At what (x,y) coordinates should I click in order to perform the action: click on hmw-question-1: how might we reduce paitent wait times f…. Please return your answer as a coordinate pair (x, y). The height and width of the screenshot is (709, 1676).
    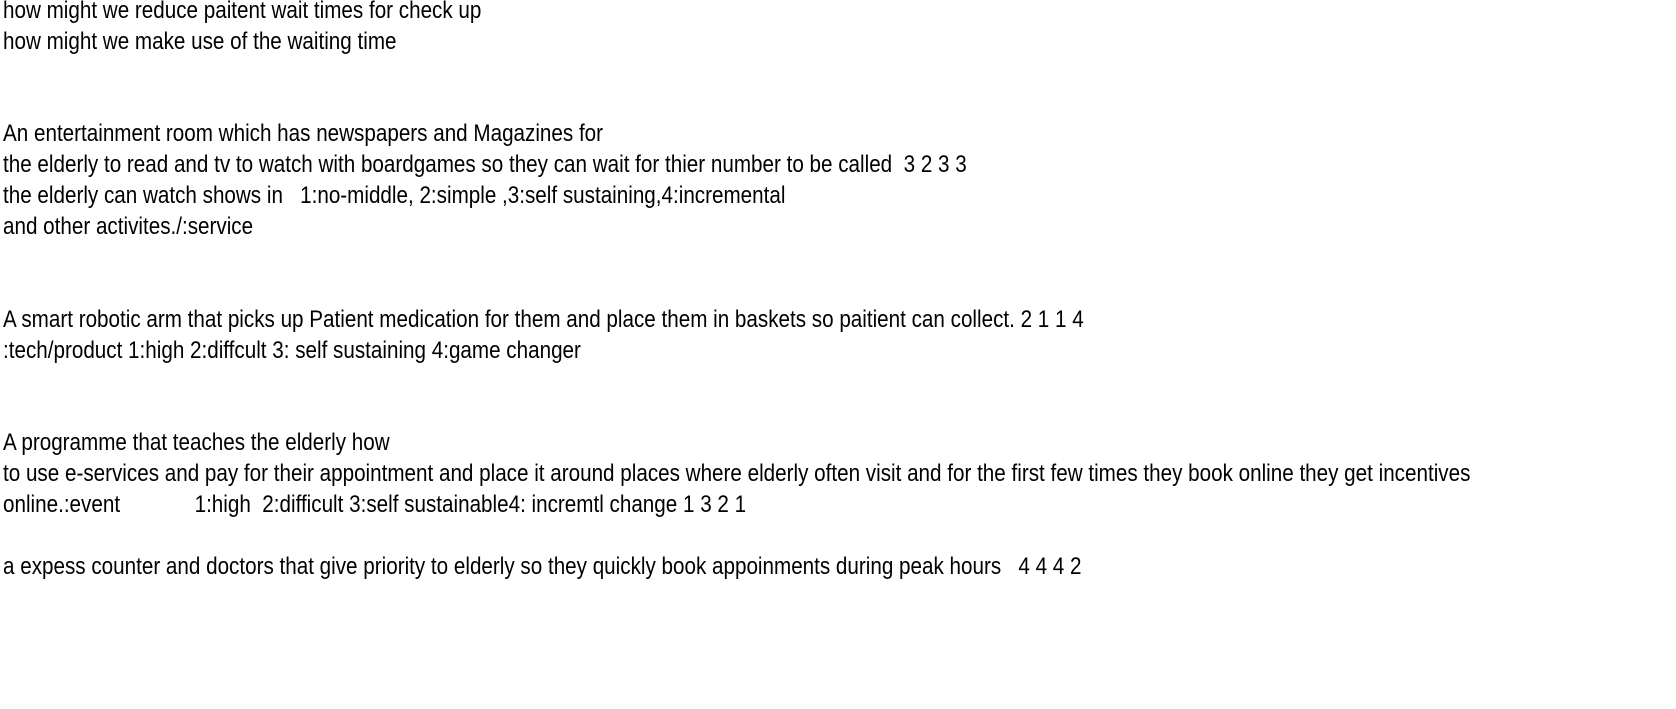
    Looking at the image, I should click on (242, 12).